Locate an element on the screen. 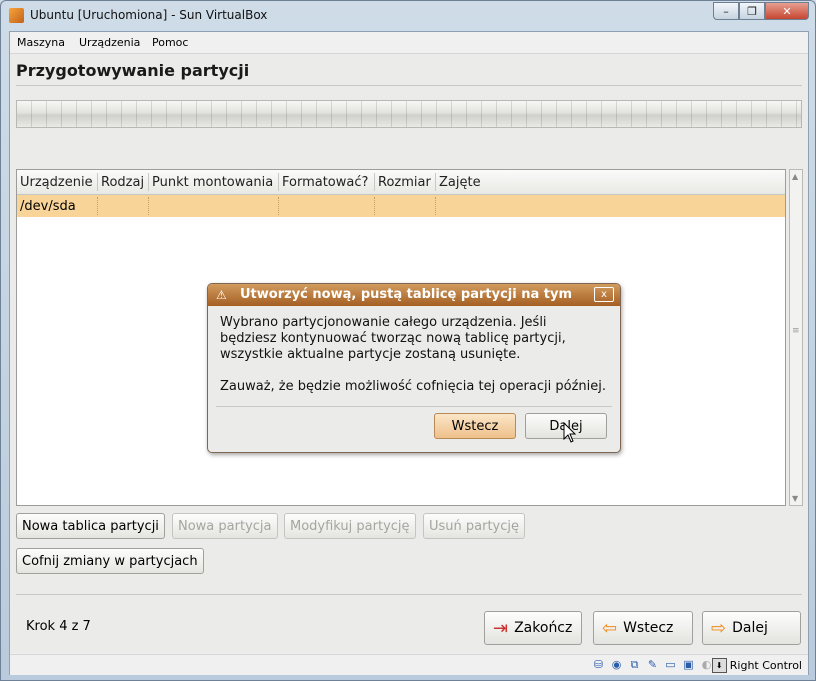  next-button: ⇨ Dalej is located at coordinates (751, 628).